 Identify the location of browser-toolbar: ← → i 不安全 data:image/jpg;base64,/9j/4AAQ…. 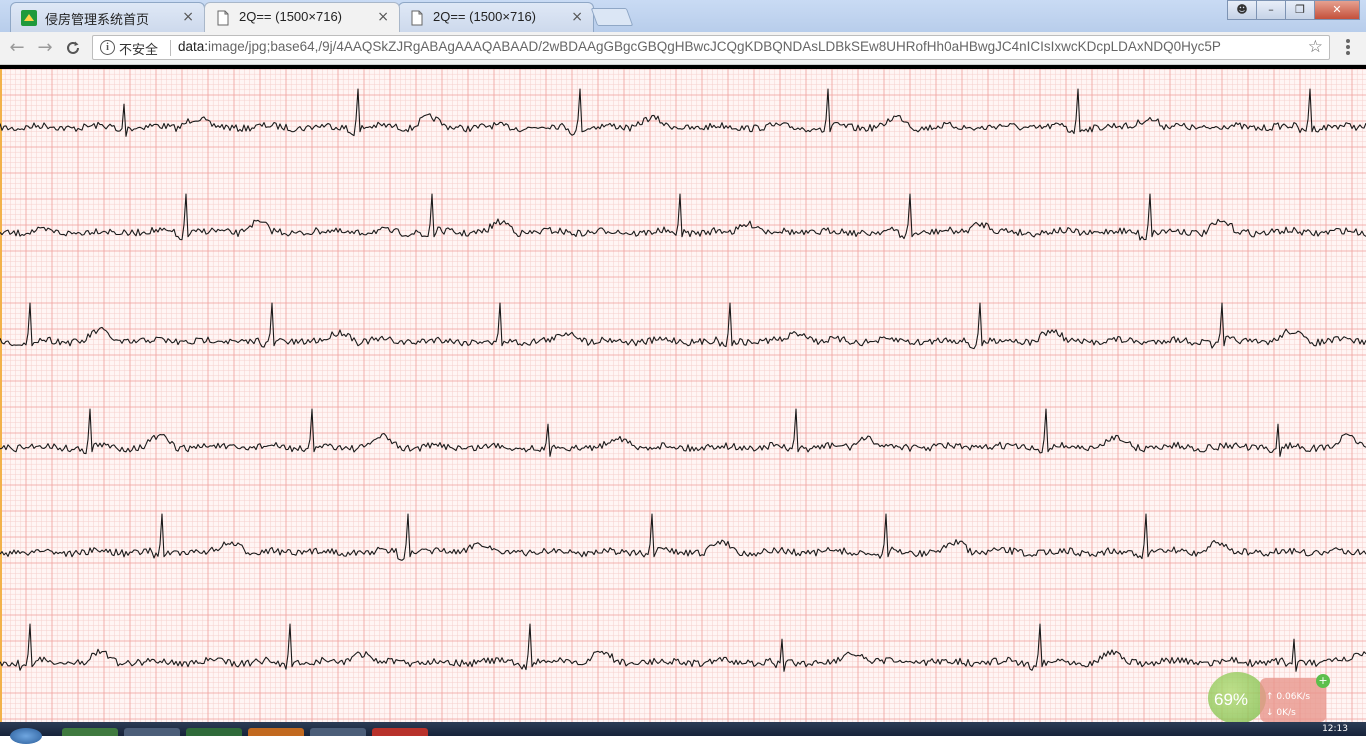
(683, 48).